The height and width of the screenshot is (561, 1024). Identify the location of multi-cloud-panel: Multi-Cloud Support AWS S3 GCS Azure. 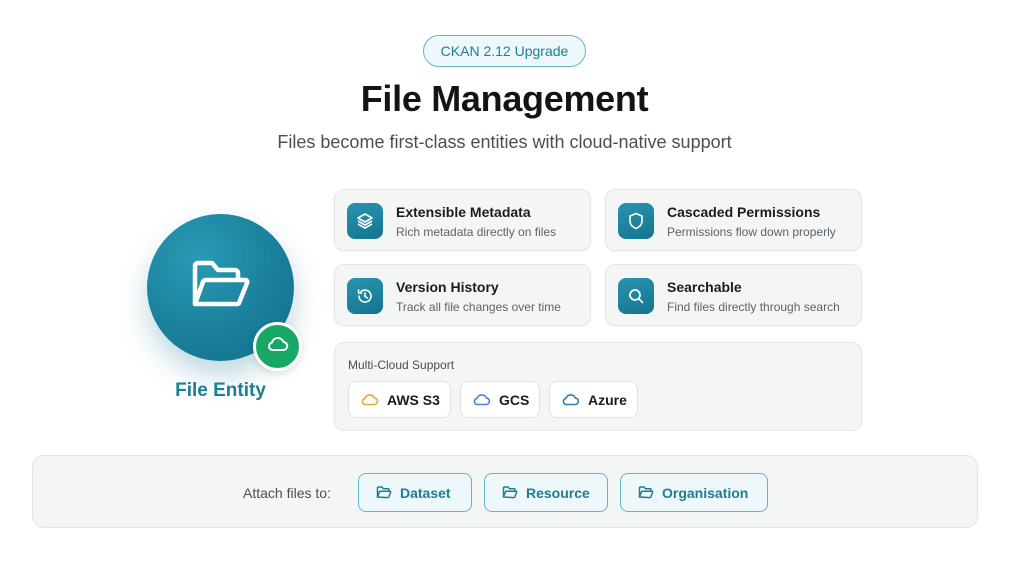
(598, 386).